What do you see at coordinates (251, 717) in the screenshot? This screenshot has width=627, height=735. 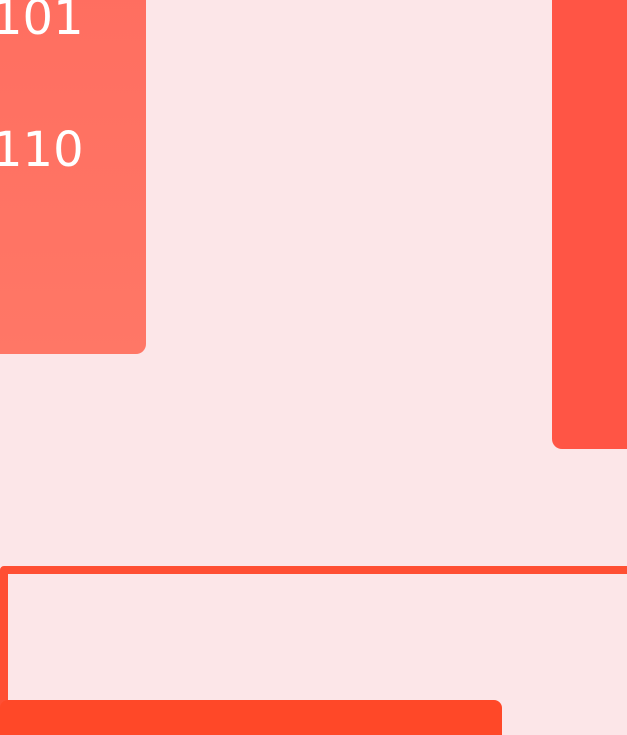 I see `bottom-accent-bar` at bounding box center [251, 717].